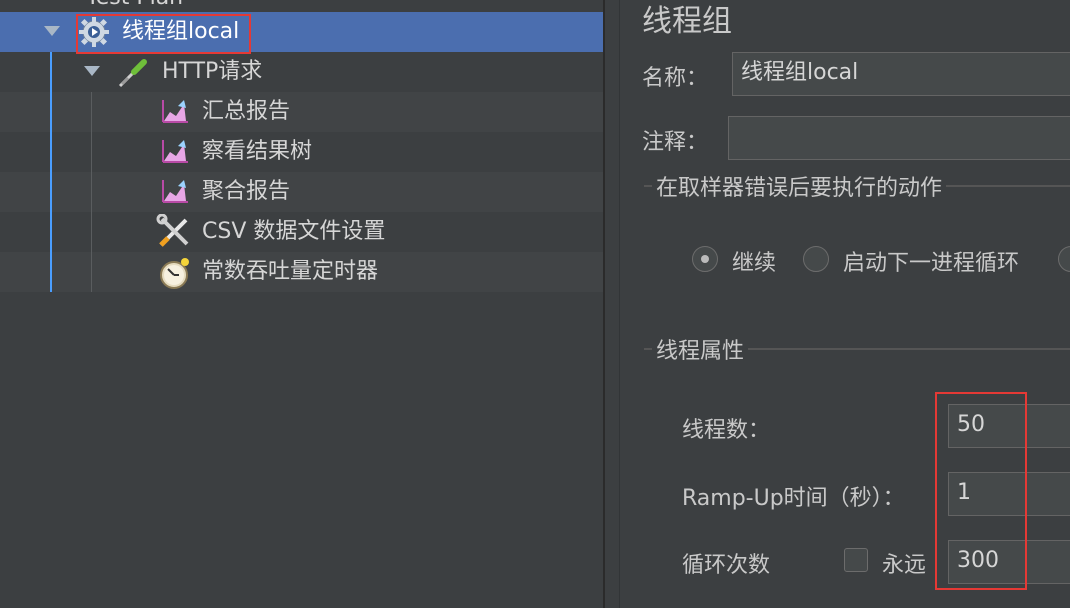 This screenshot has height=608, width=1070. What do you see at coordinates (174, 272) in the screenshot?
I see `stopwatch-icon` at bounding box center [174, 272].